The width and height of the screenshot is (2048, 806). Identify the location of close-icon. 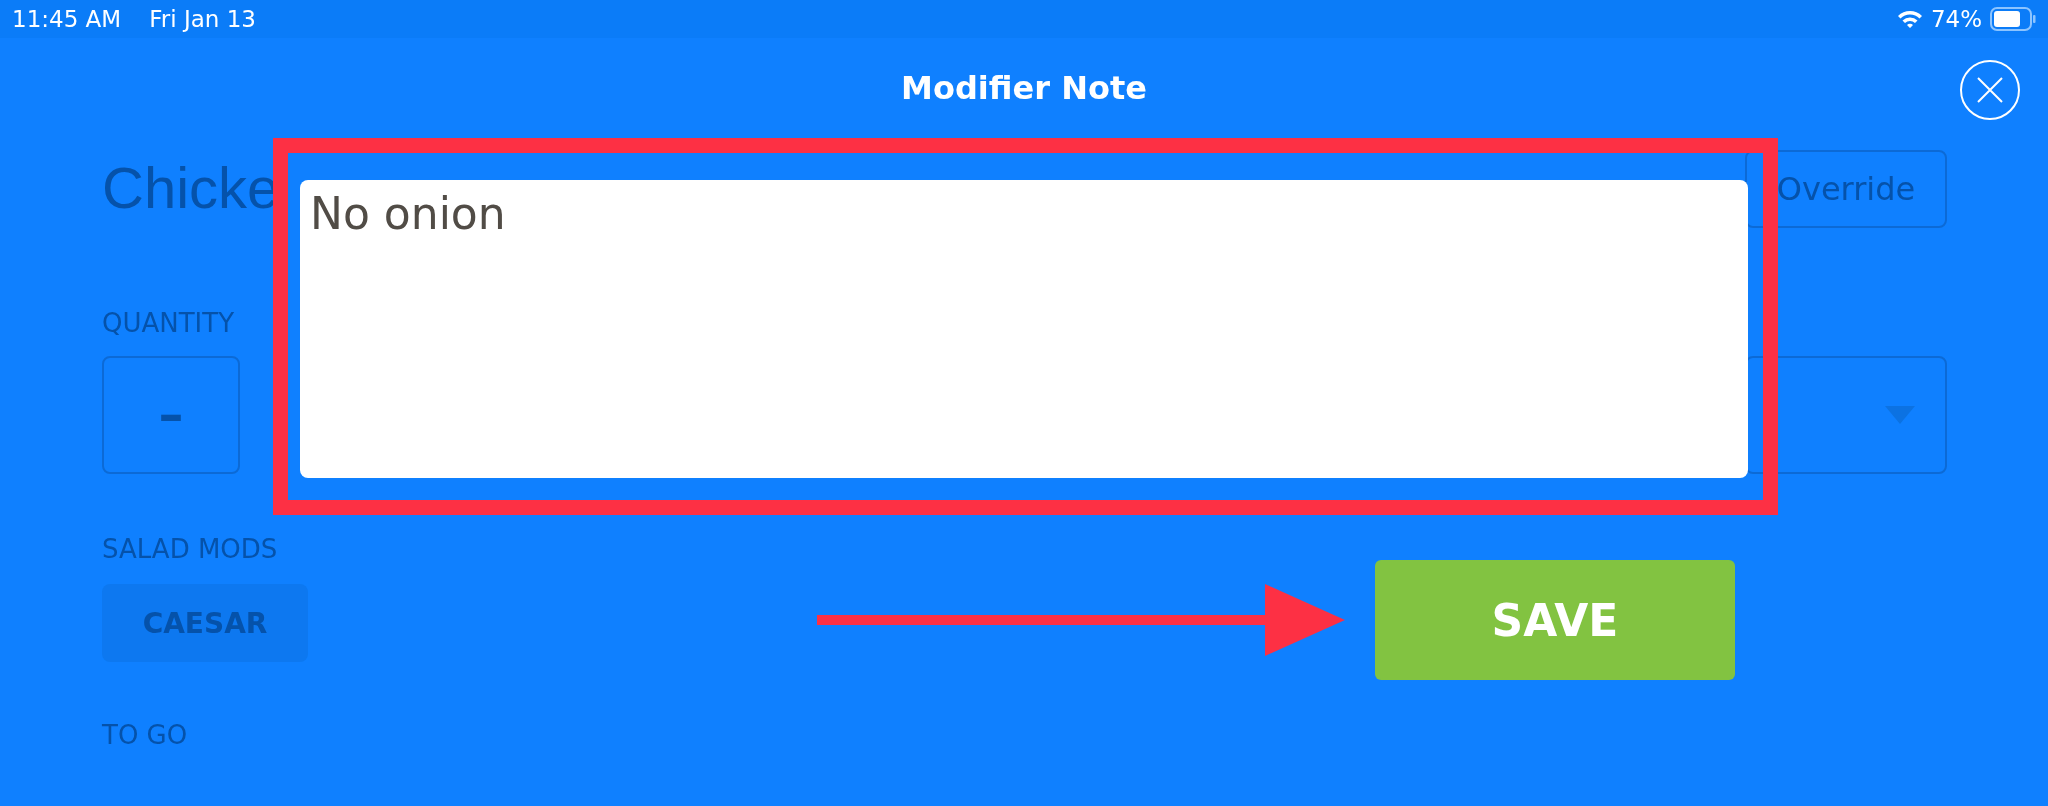
(1990, 90).